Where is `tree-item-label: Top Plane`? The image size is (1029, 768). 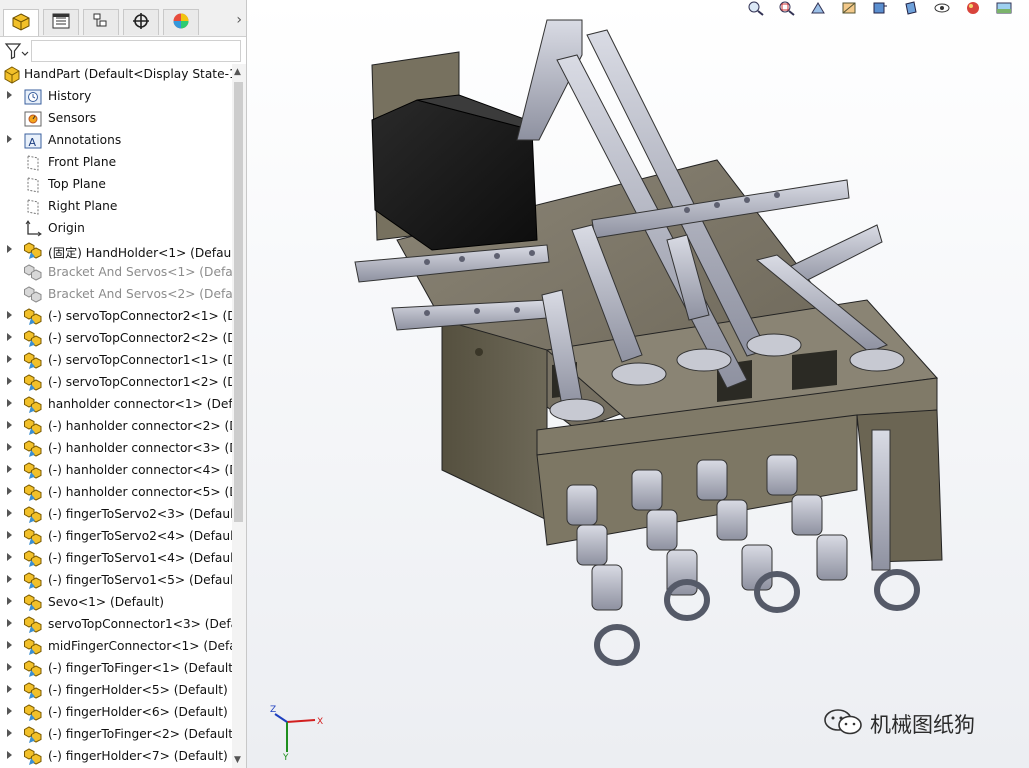
tree-item-label: Top Plane is located at coordinates (77, 184).